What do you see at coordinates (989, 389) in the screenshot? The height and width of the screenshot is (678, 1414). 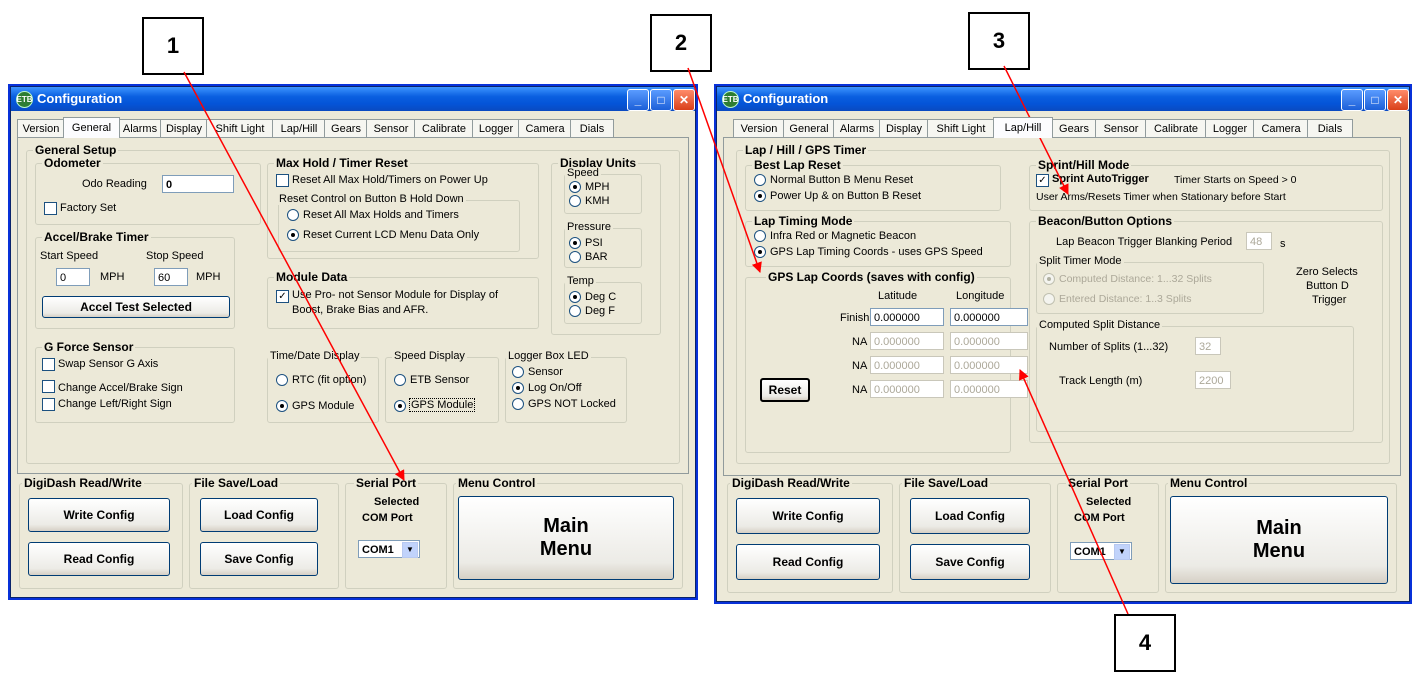 I see `row4-lon-input: 0.000000` at bounding box center [989, 389].